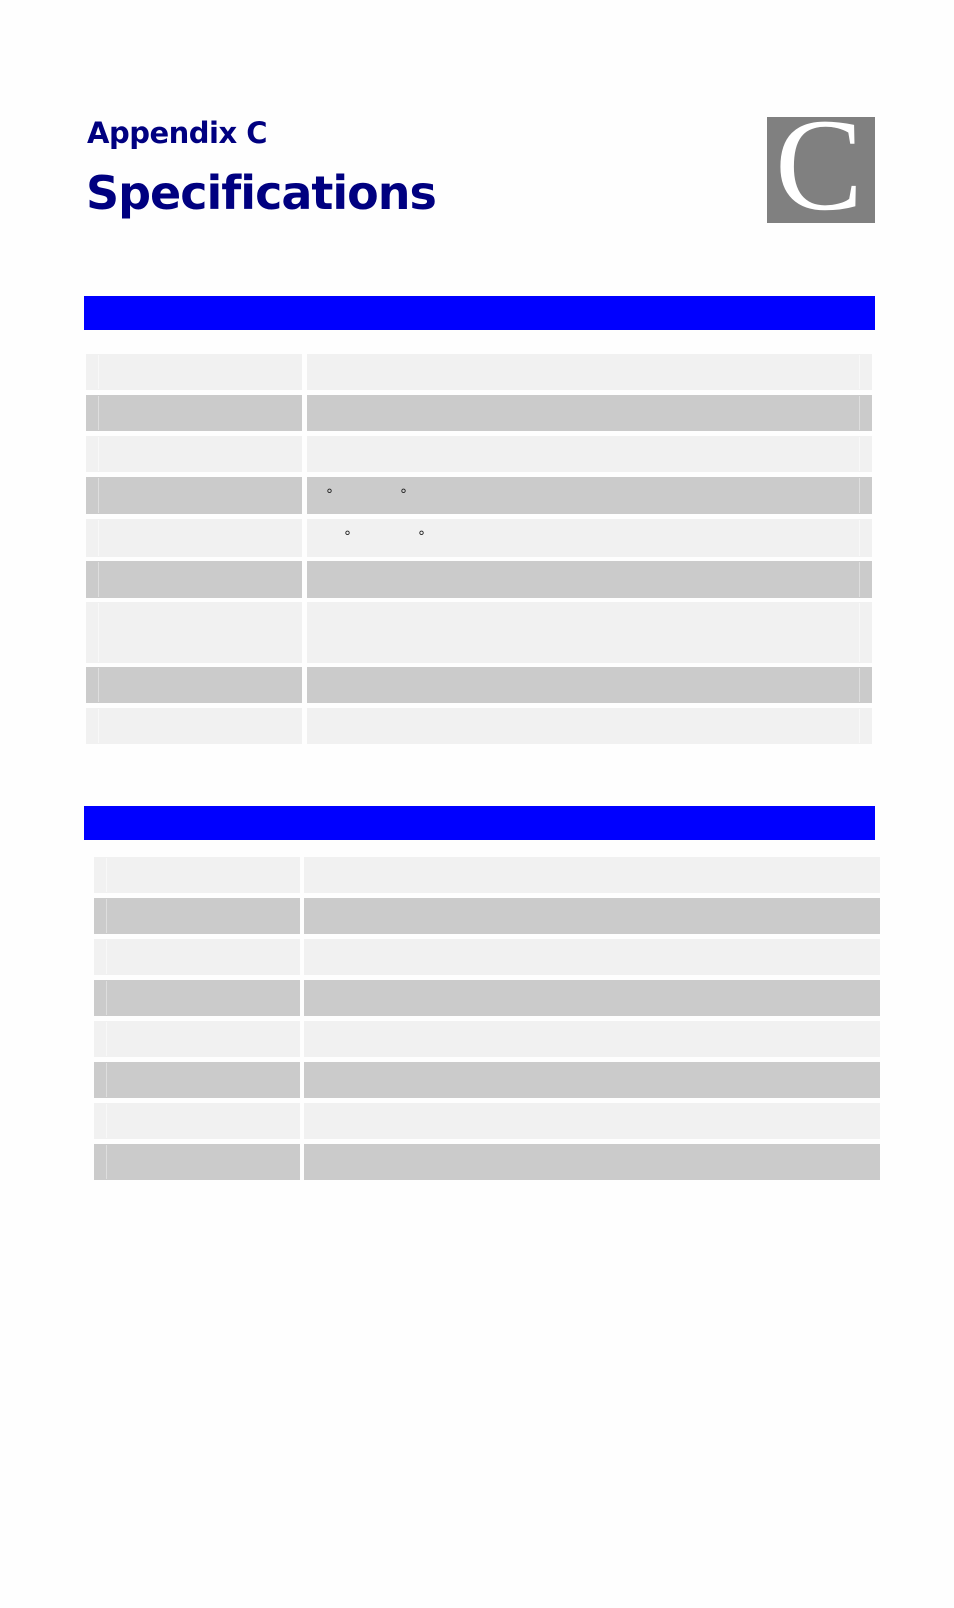  I want to click on chapter-letter: C, so click(819, 170).